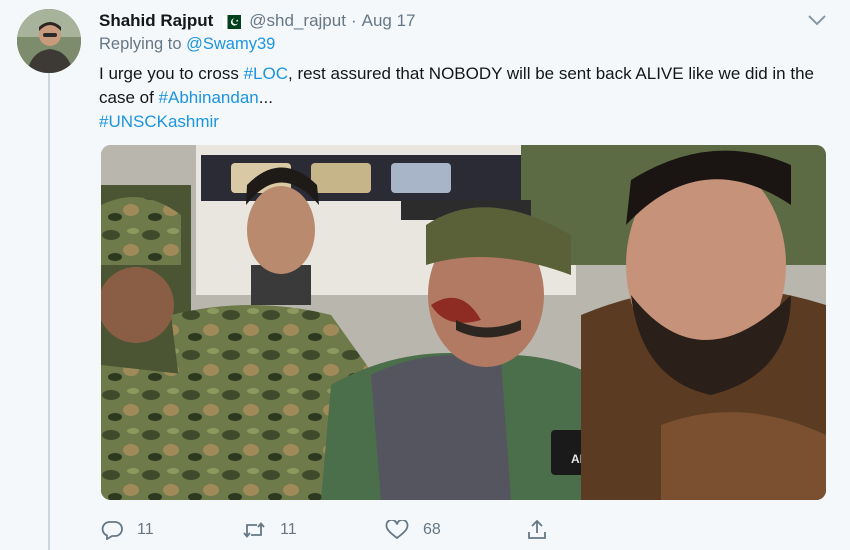 This screenshot has width=850, height=550. Describe the element at coordinates (145, 529) in the screenshot. I see `reply-count: 11` at that location.